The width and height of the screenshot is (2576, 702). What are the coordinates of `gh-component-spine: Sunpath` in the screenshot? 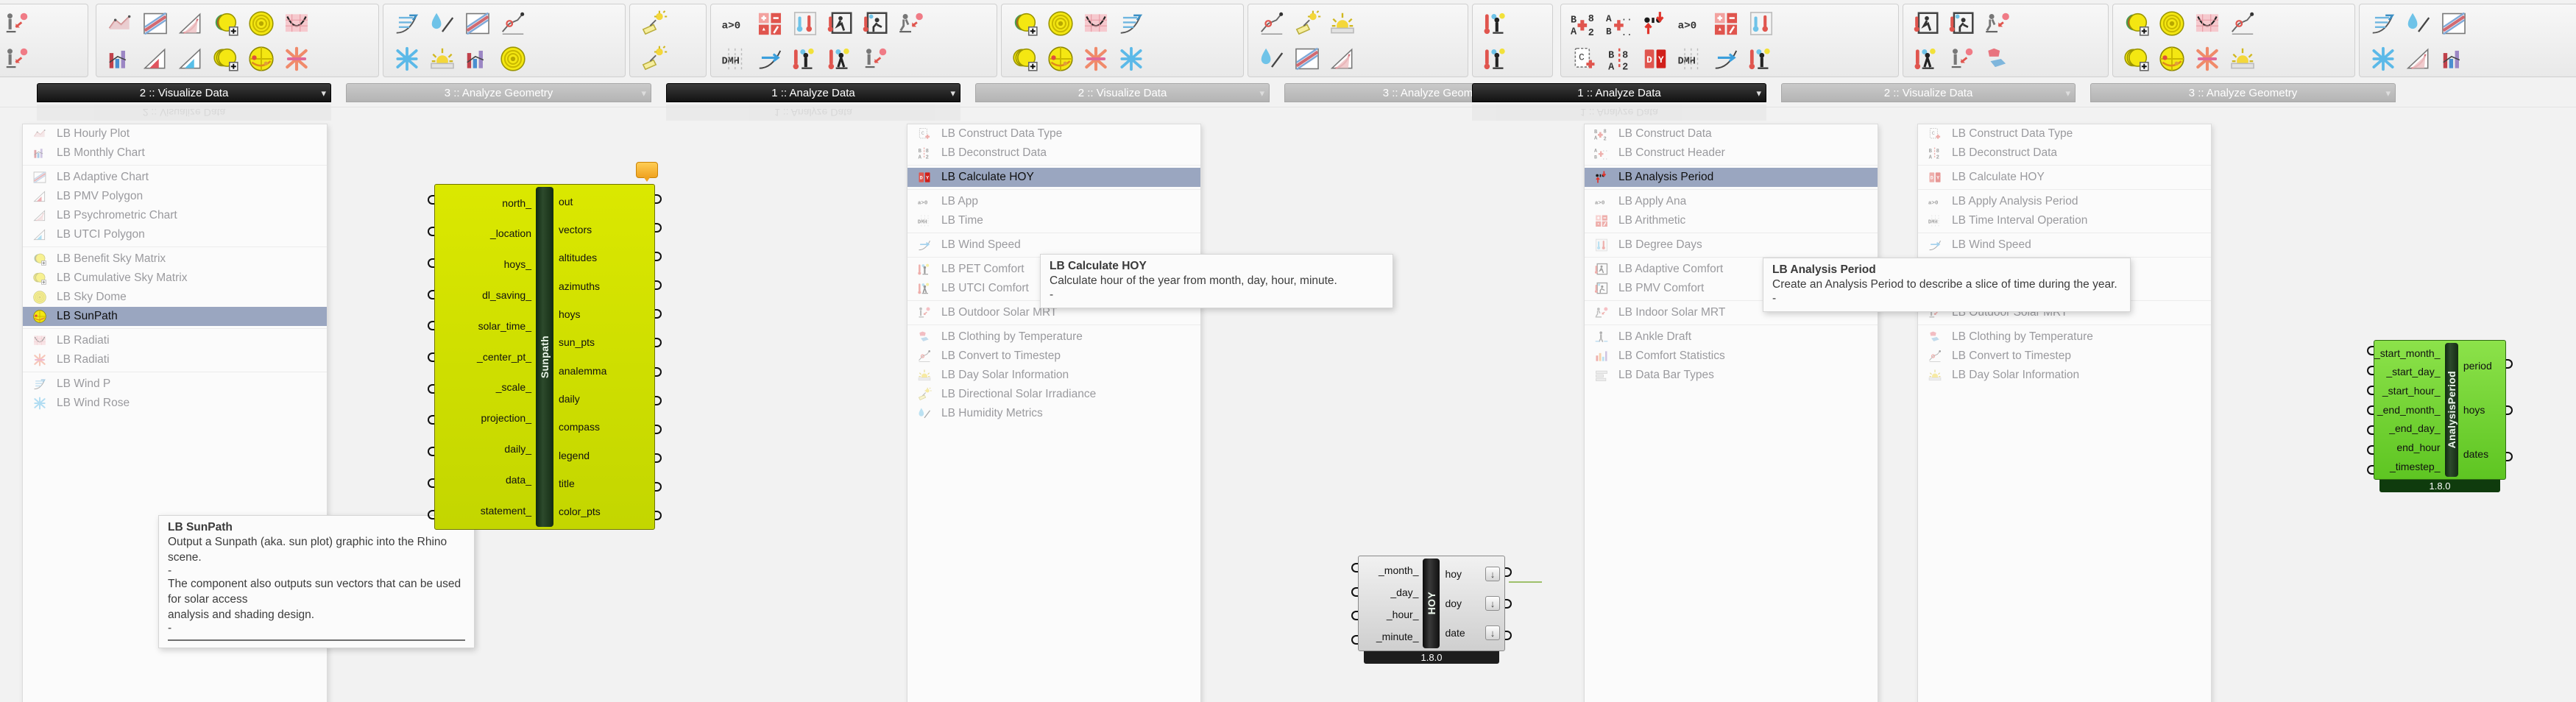 It's located at (544, 357).